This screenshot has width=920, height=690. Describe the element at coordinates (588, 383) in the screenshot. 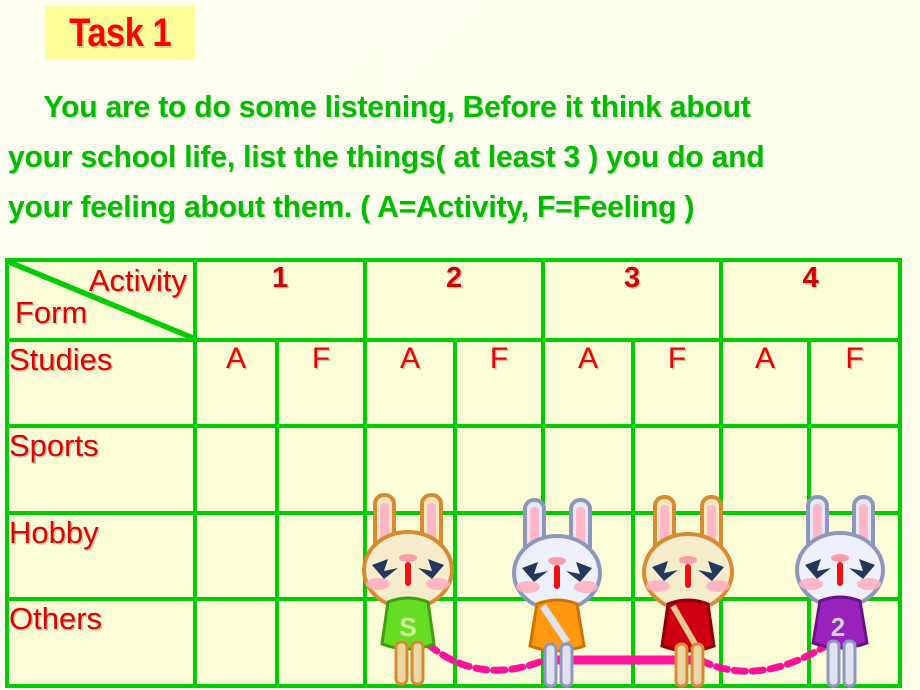

I see `cell-studies-3-a: A` at that location.